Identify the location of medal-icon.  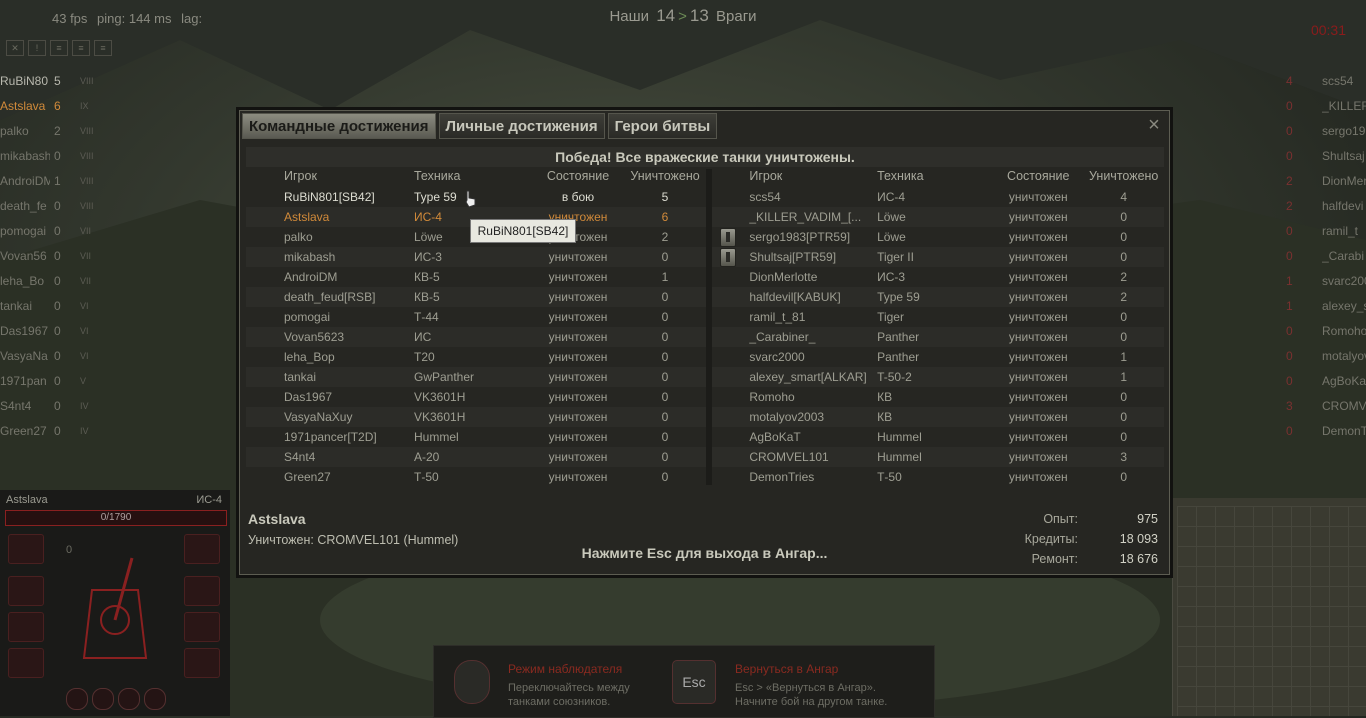
(728, 257).